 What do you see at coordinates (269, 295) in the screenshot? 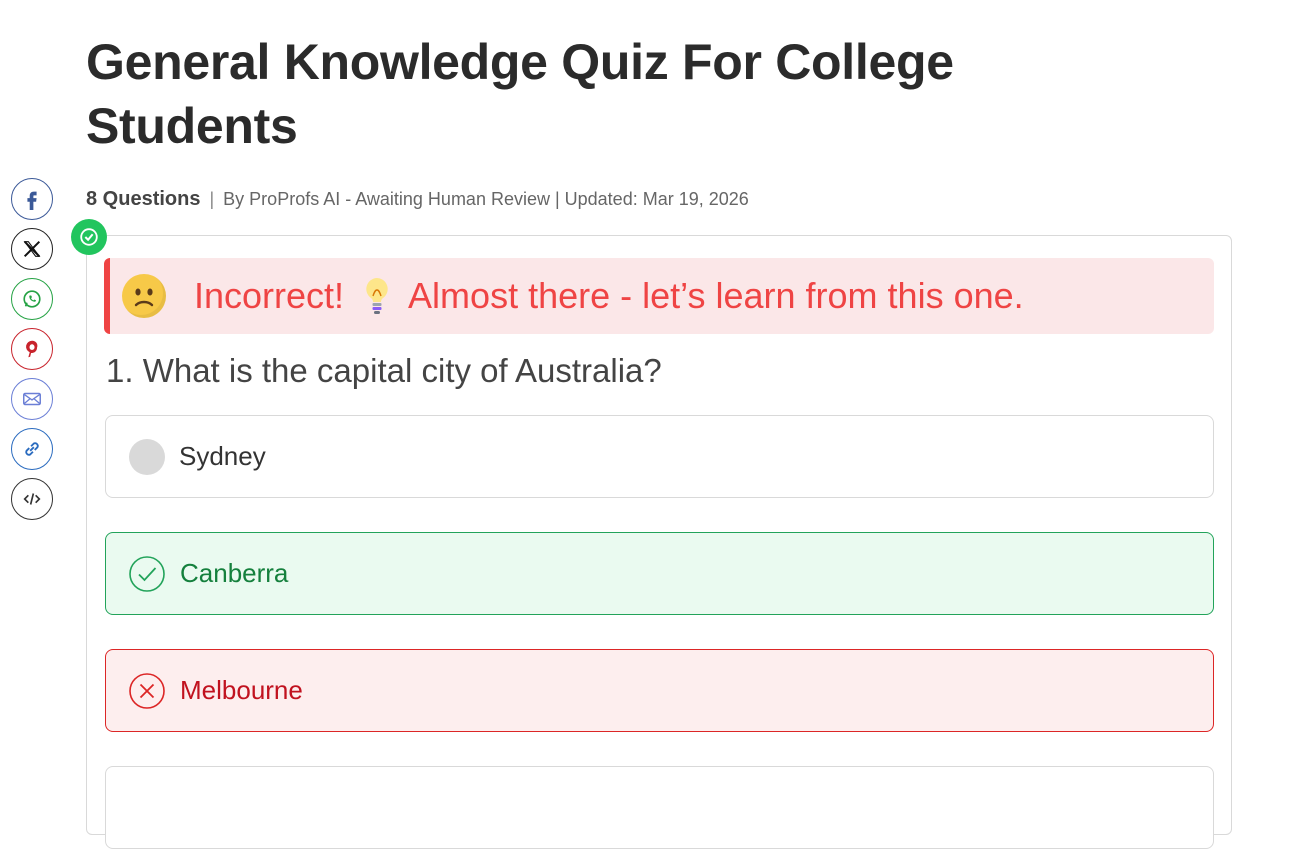
I see `feedback-status: Incorrect!` at bounding box center [269, 295].